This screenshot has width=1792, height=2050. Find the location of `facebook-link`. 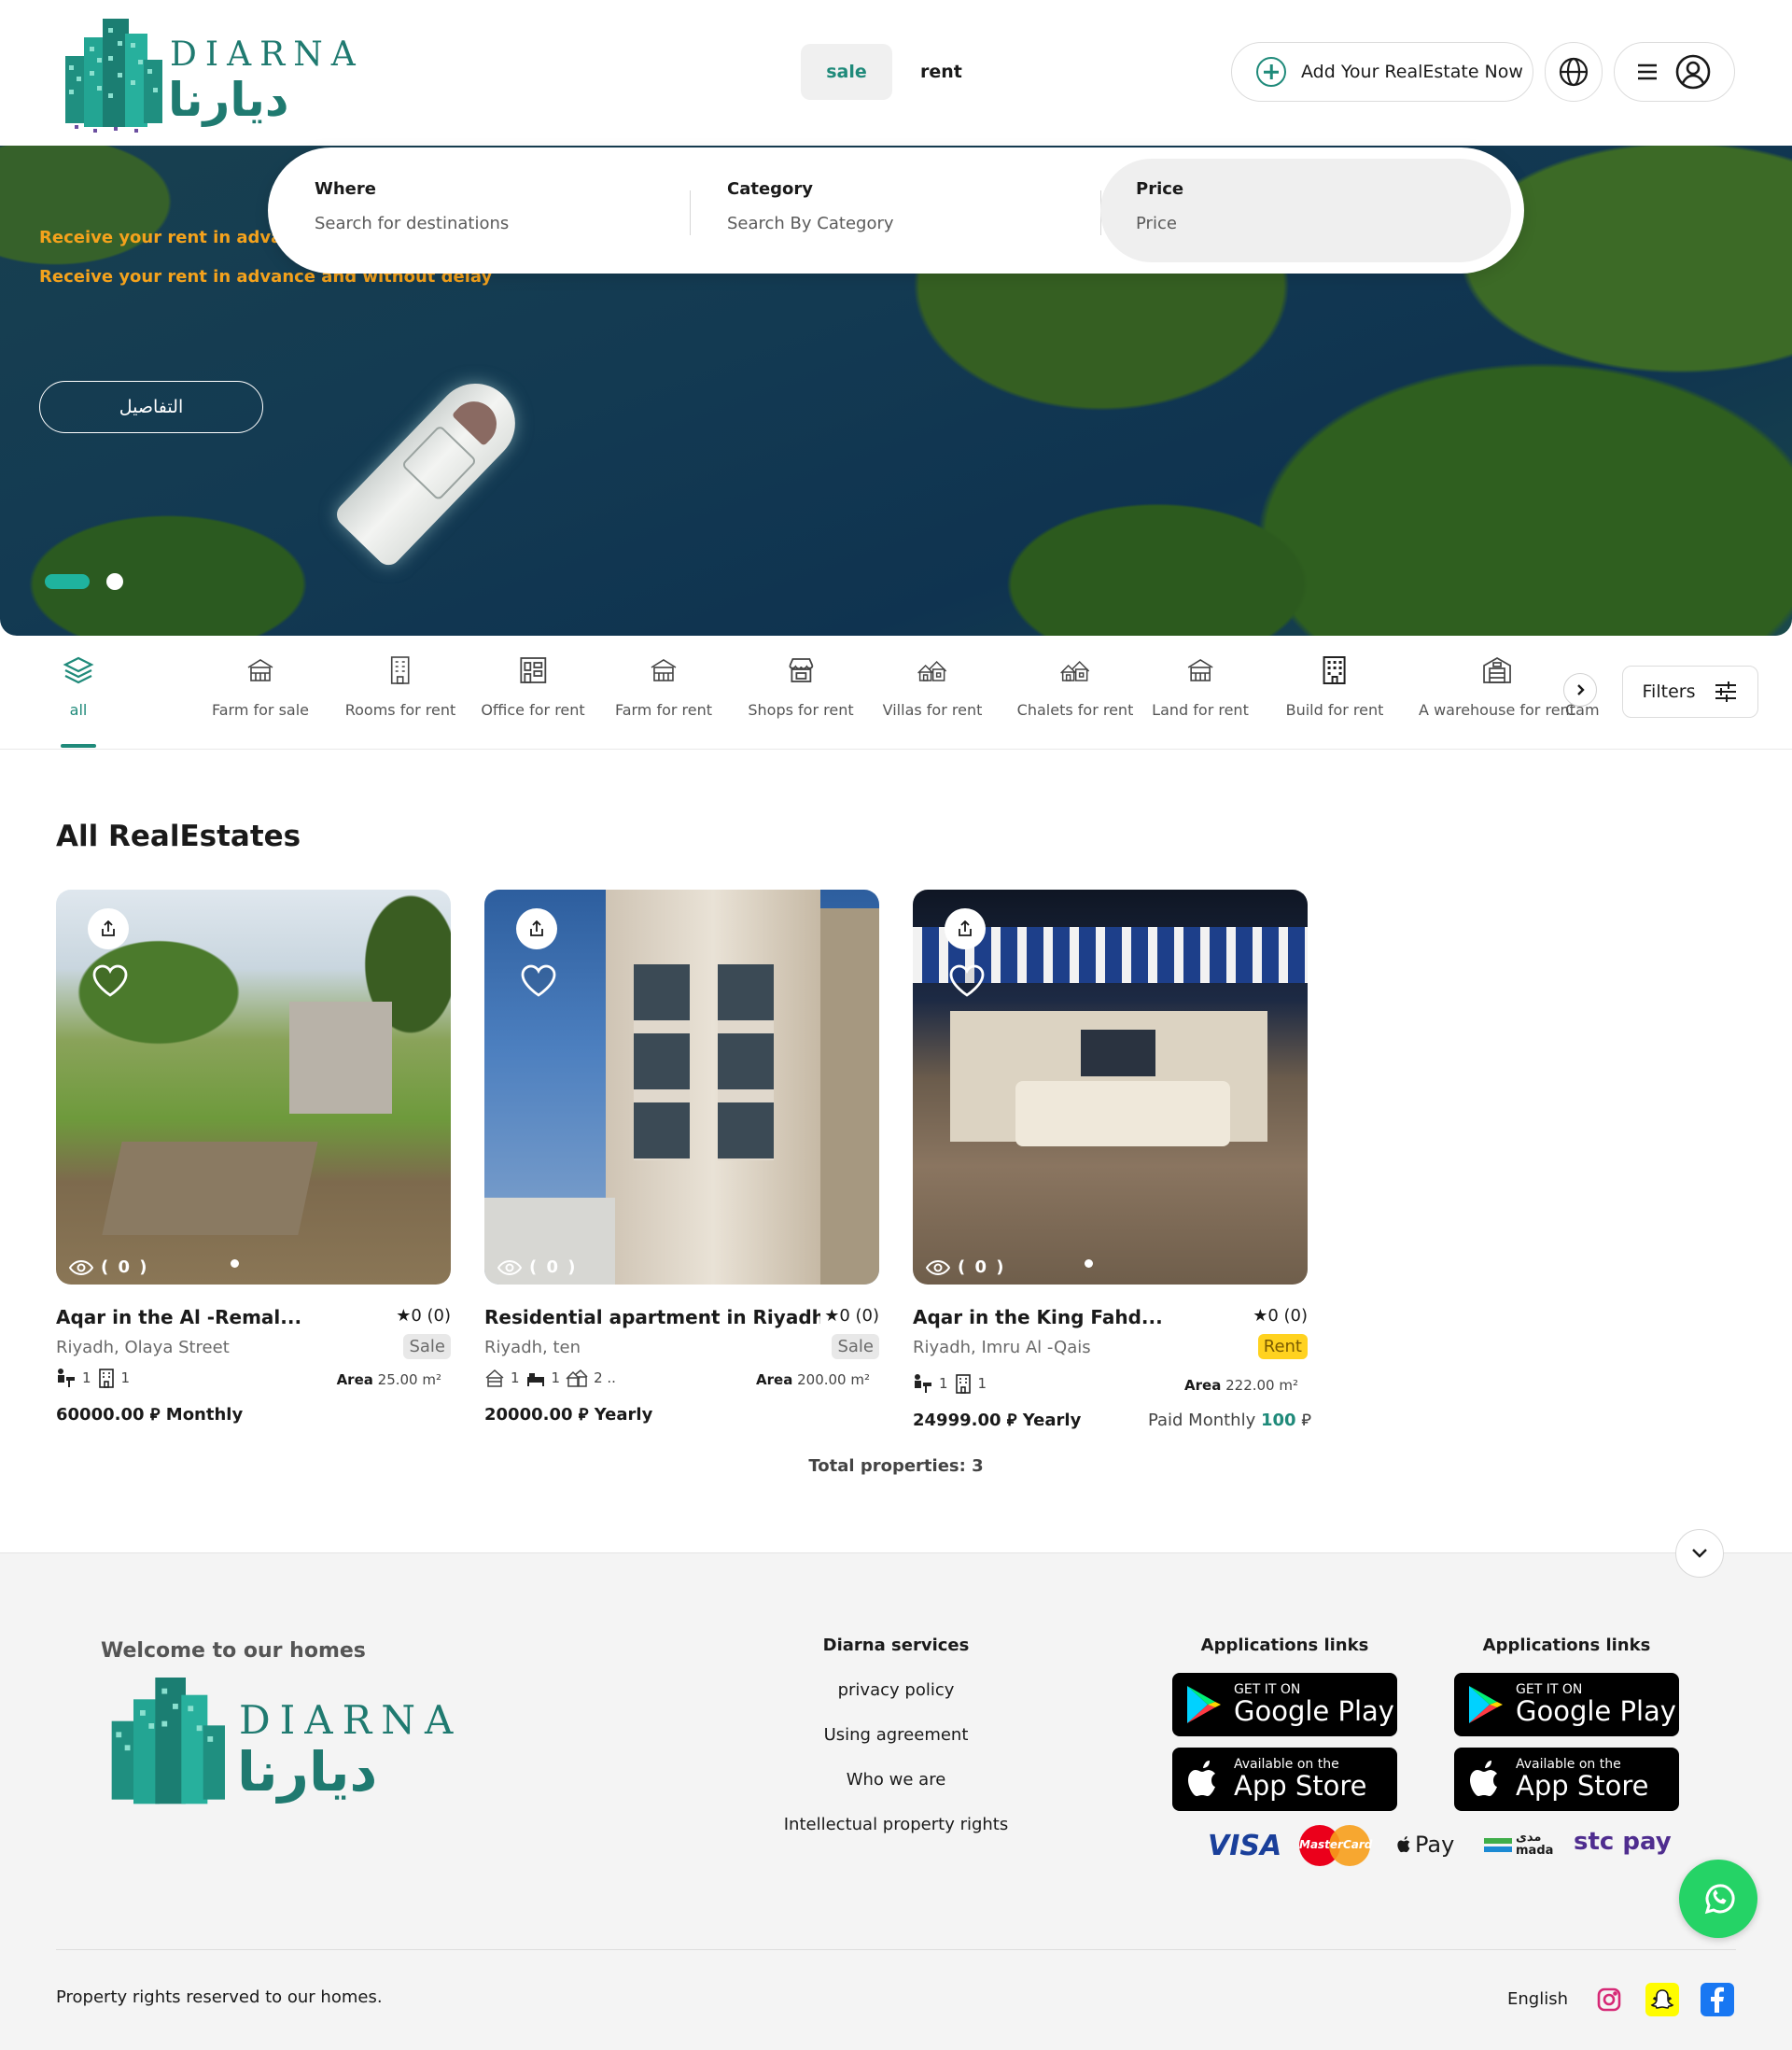

facebook-link is located at coordinates (1717, 1999).